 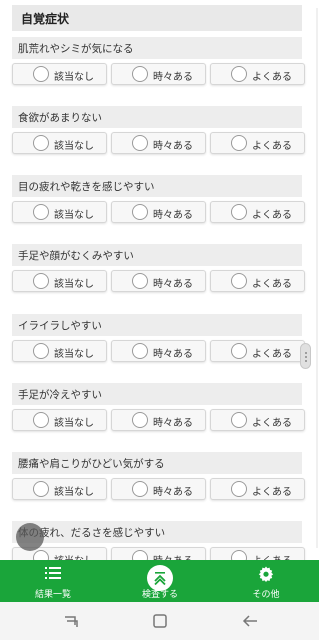 I want to click on section-header: 自覚症状, so click(x=157, y=18).